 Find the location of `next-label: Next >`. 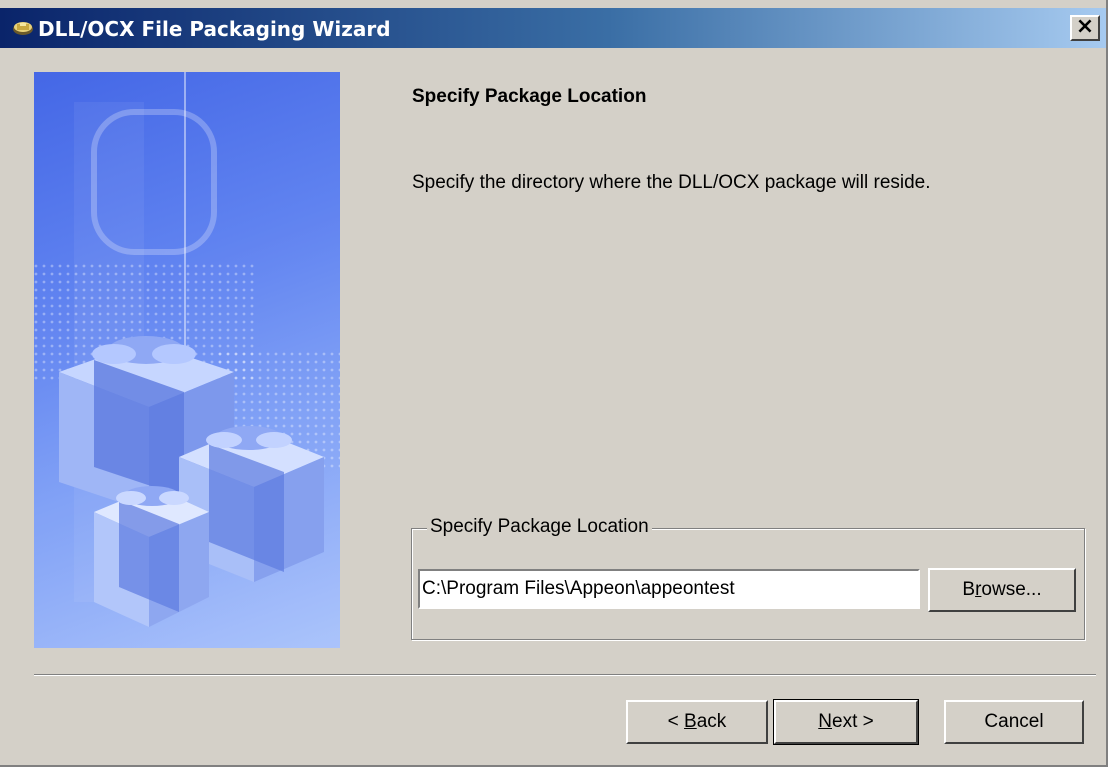

next-label: Next > is located at coordinates (846, 721).